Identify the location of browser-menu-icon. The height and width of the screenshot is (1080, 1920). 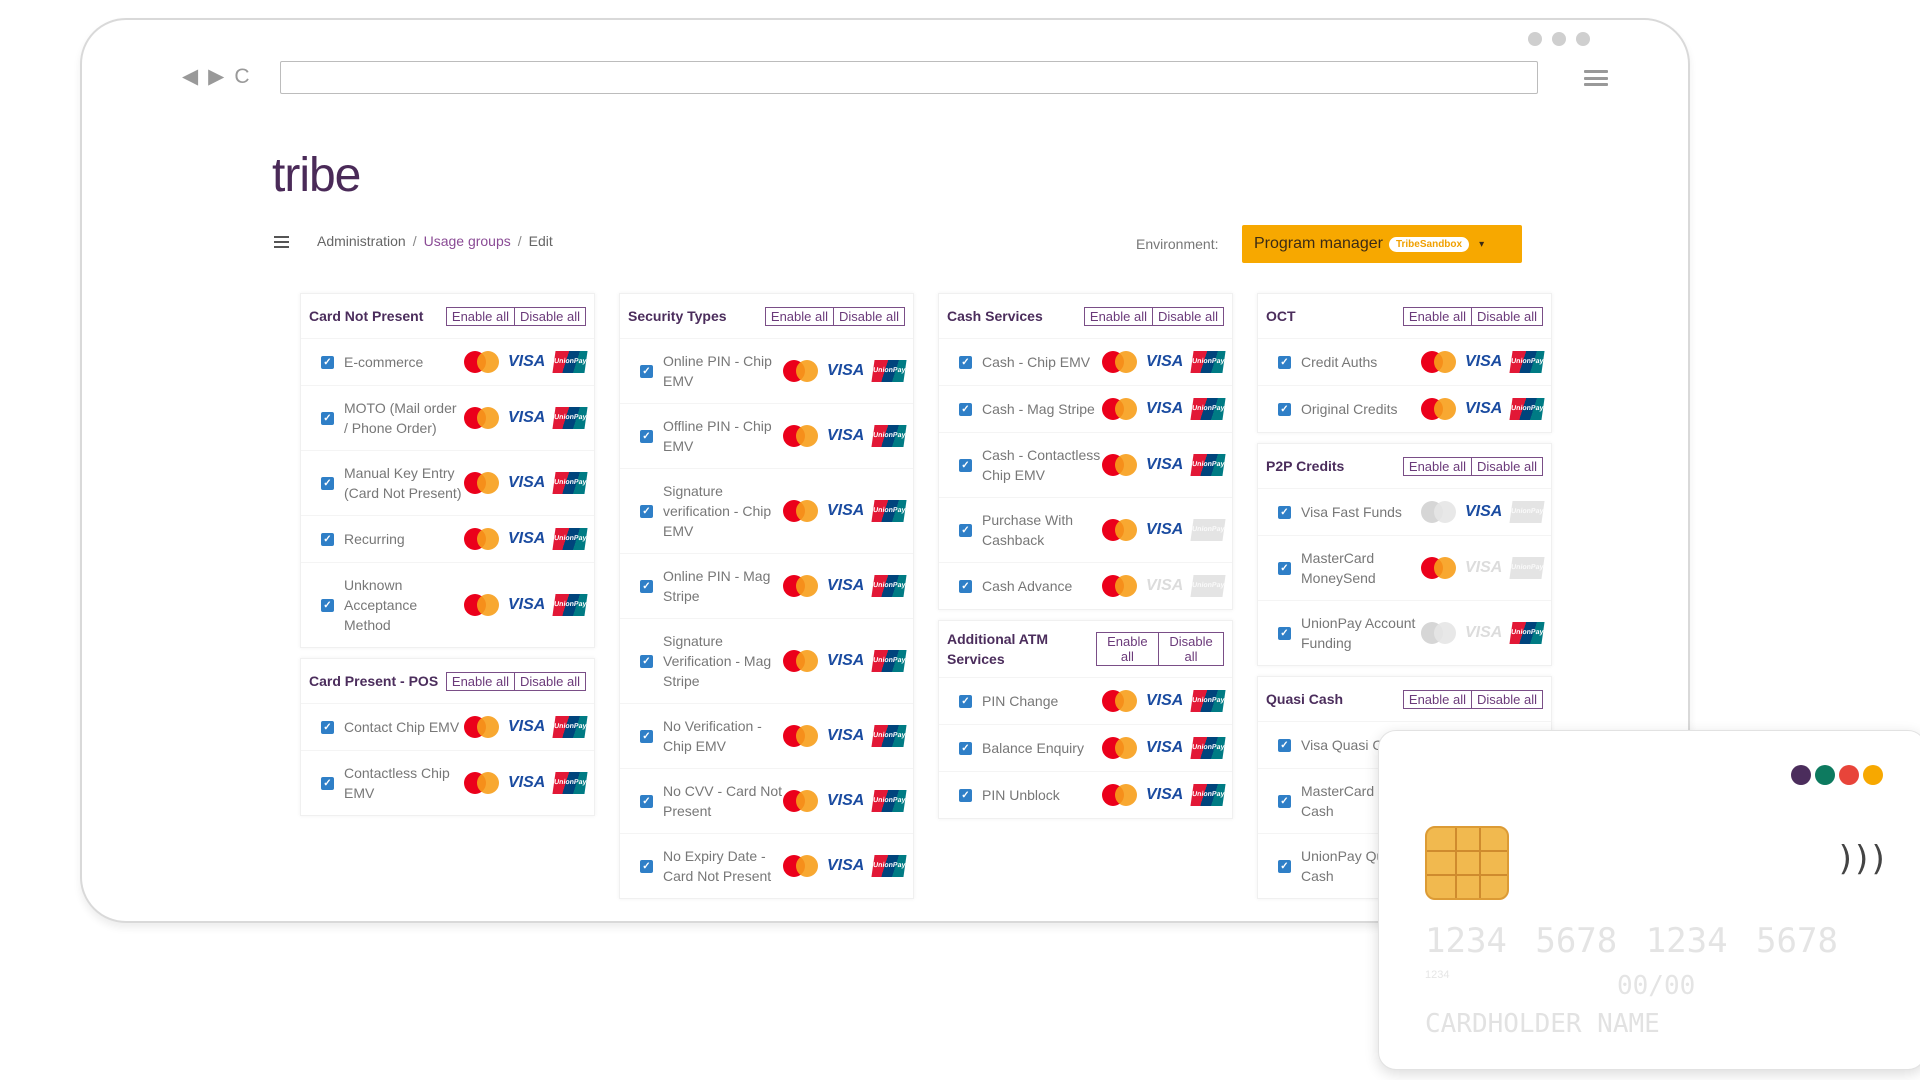
(1596, 78).